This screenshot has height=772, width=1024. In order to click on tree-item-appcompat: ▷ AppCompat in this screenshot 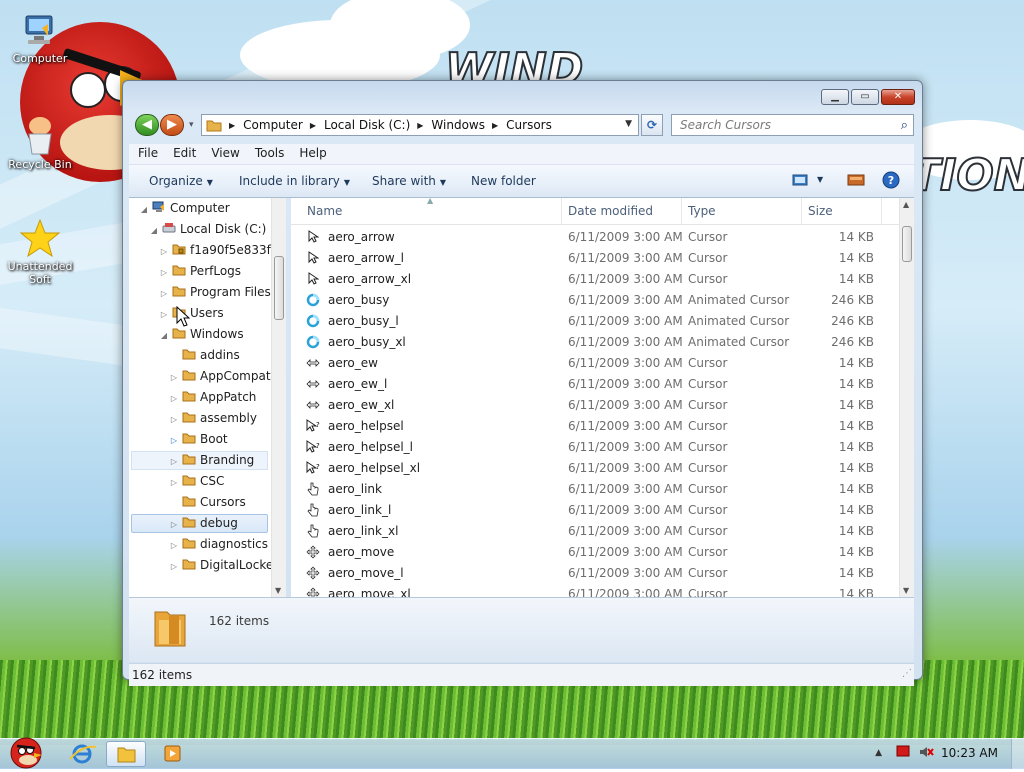, I will do `click(220, 376)`.